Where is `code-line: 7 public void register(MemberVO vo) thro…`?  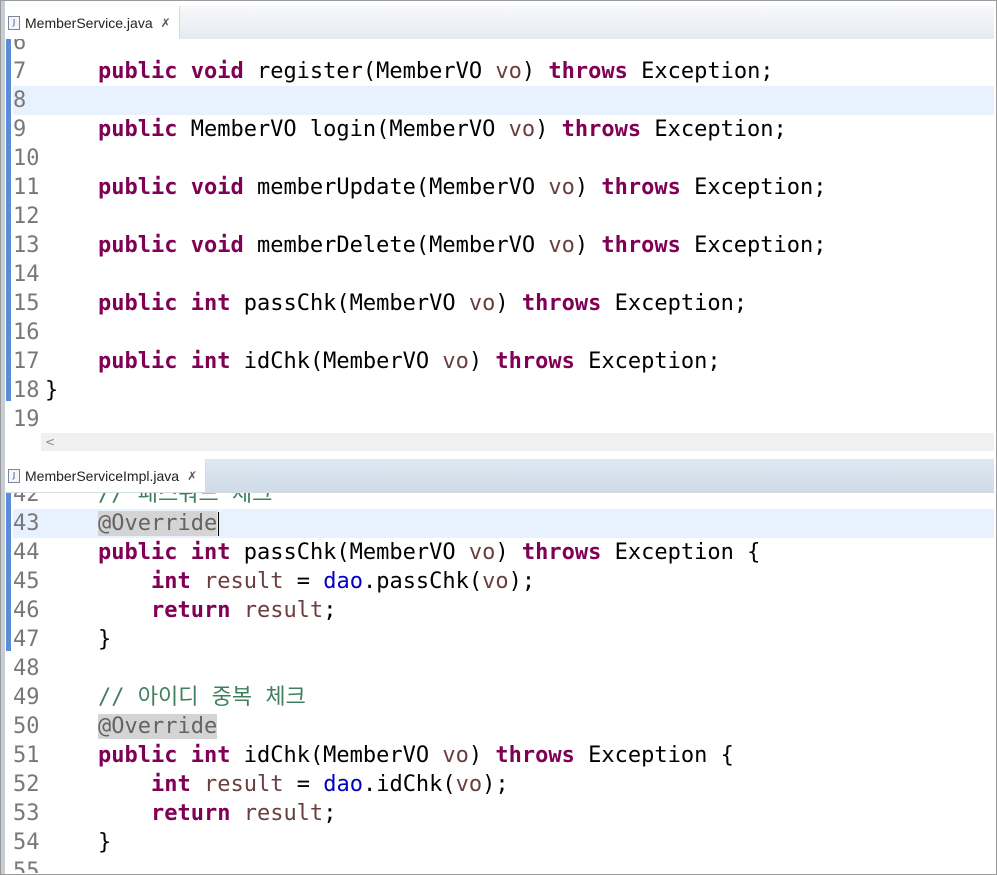
code-line: 7 public void register(MemberVO vo) thro… is located at coordinates (503, 71).